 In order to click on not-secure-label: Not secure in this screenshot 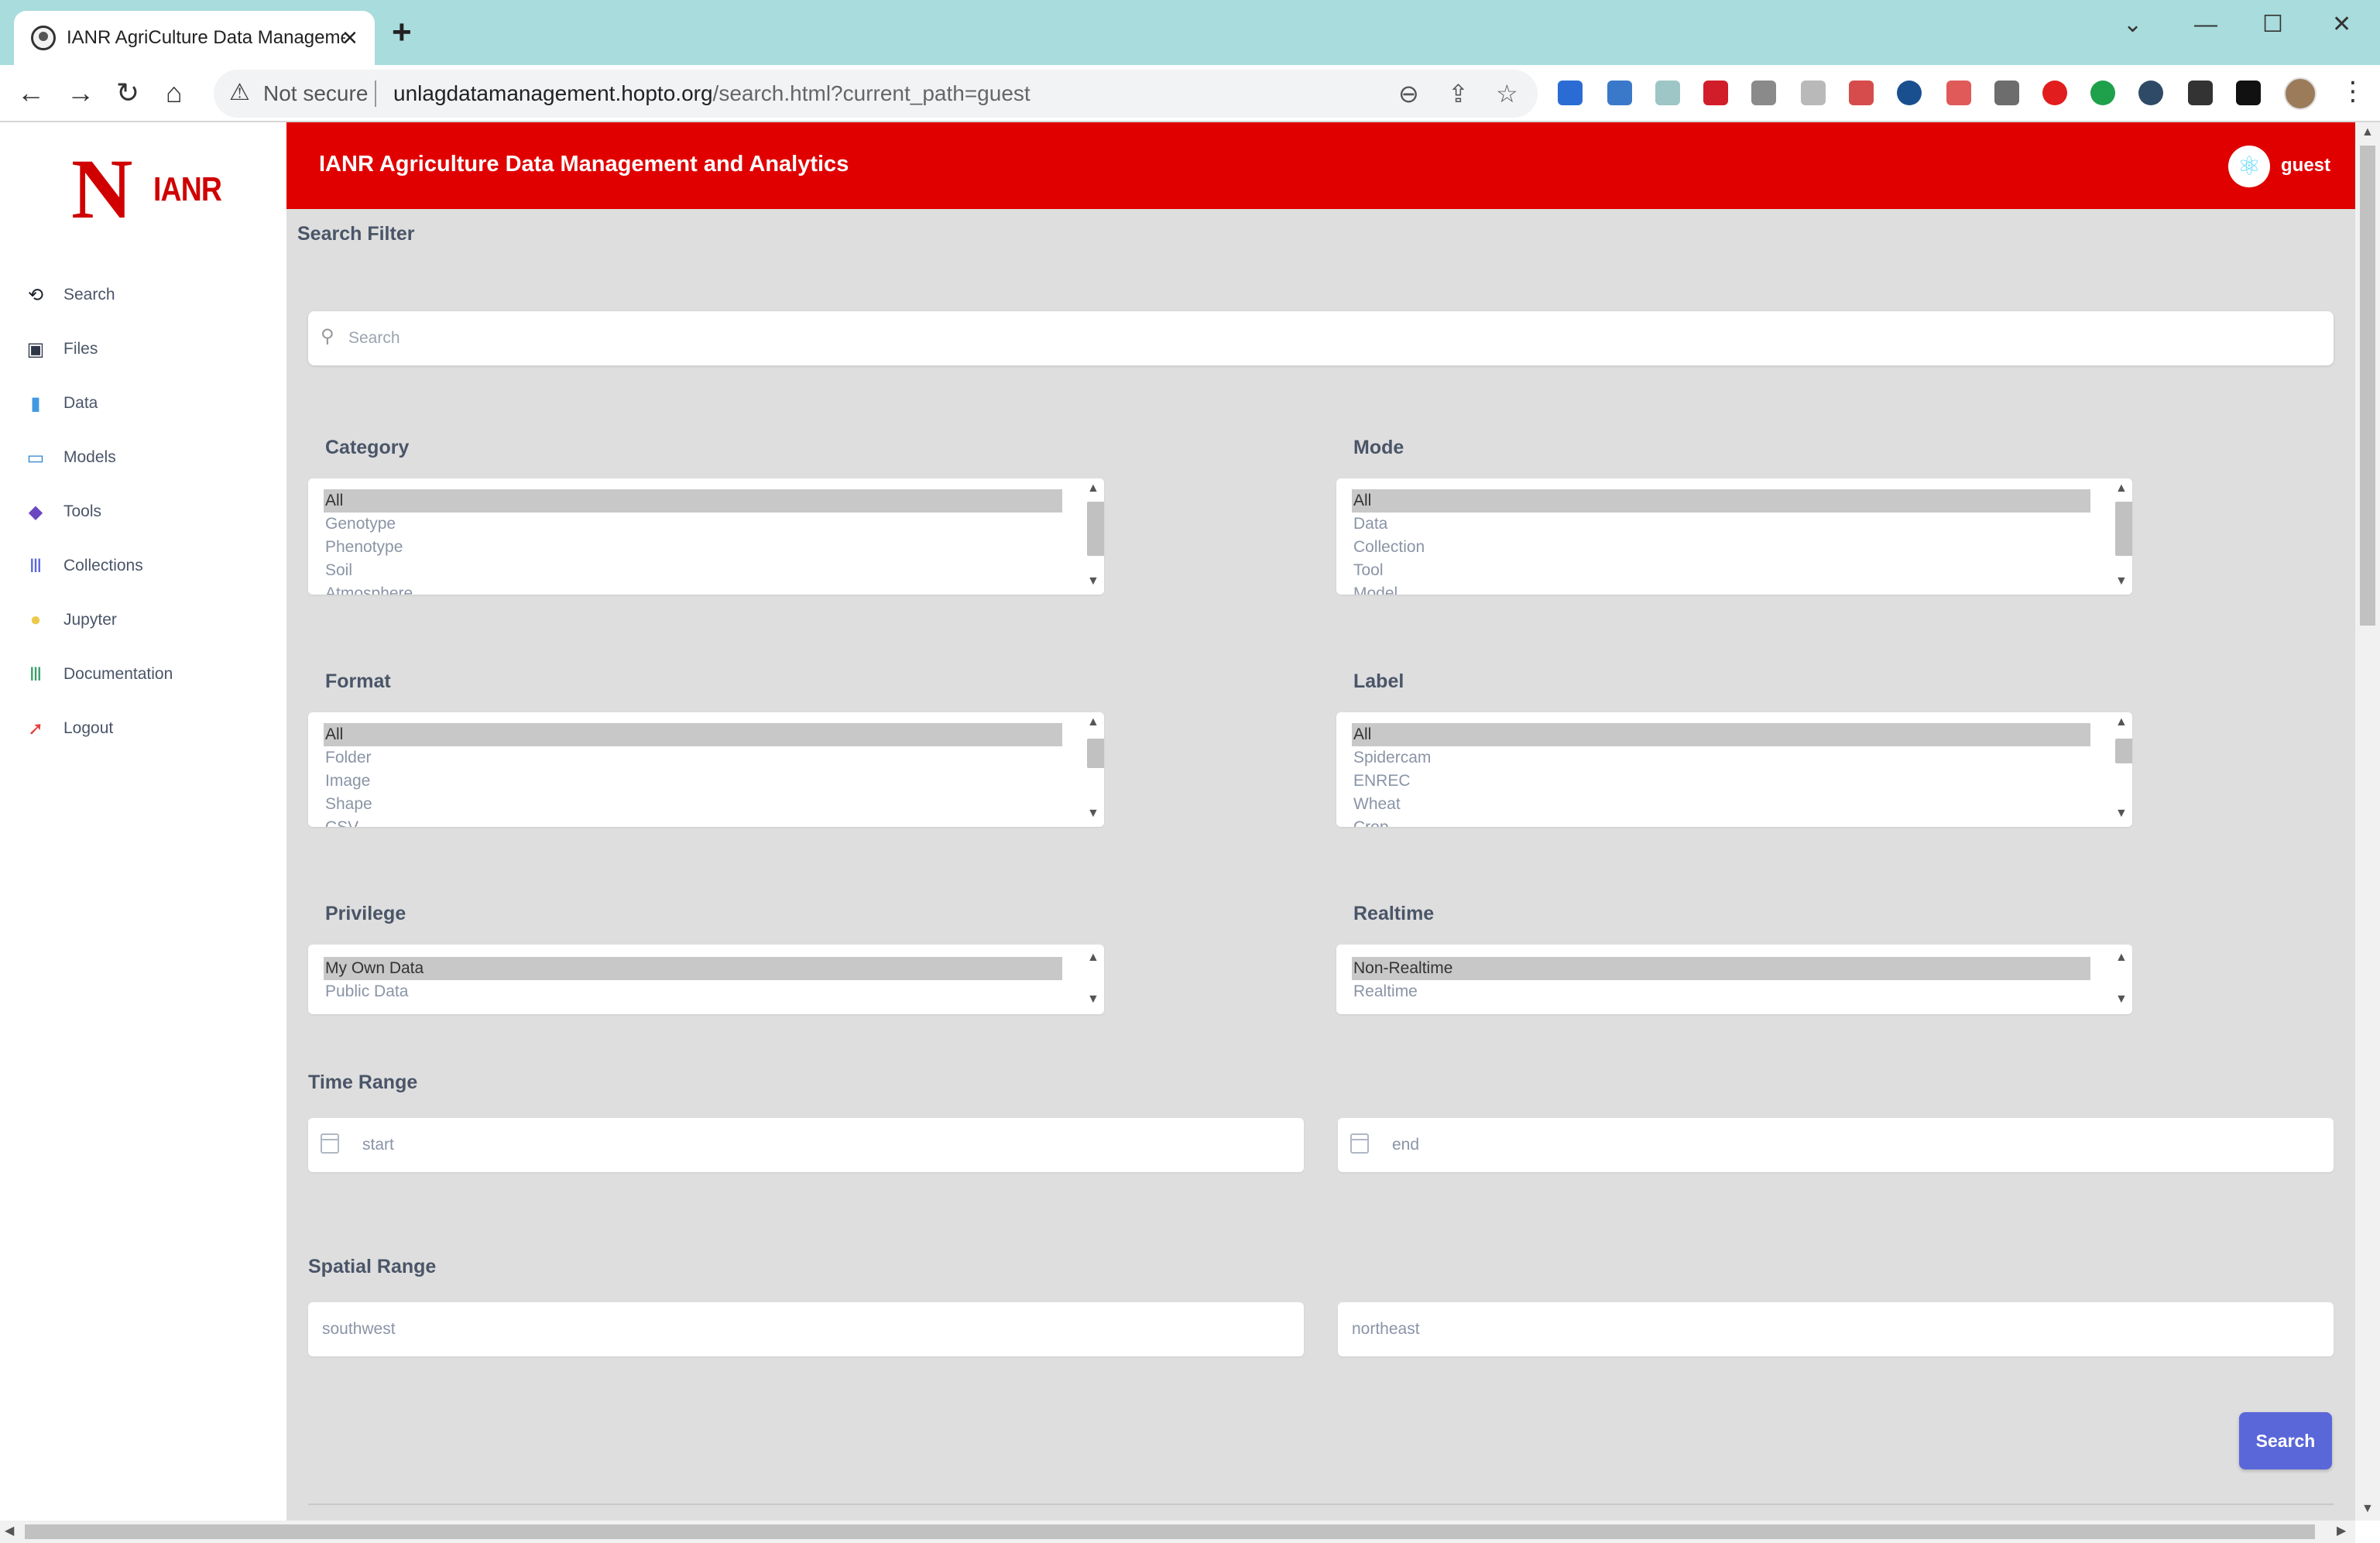, I will do `click(316, 93)`.